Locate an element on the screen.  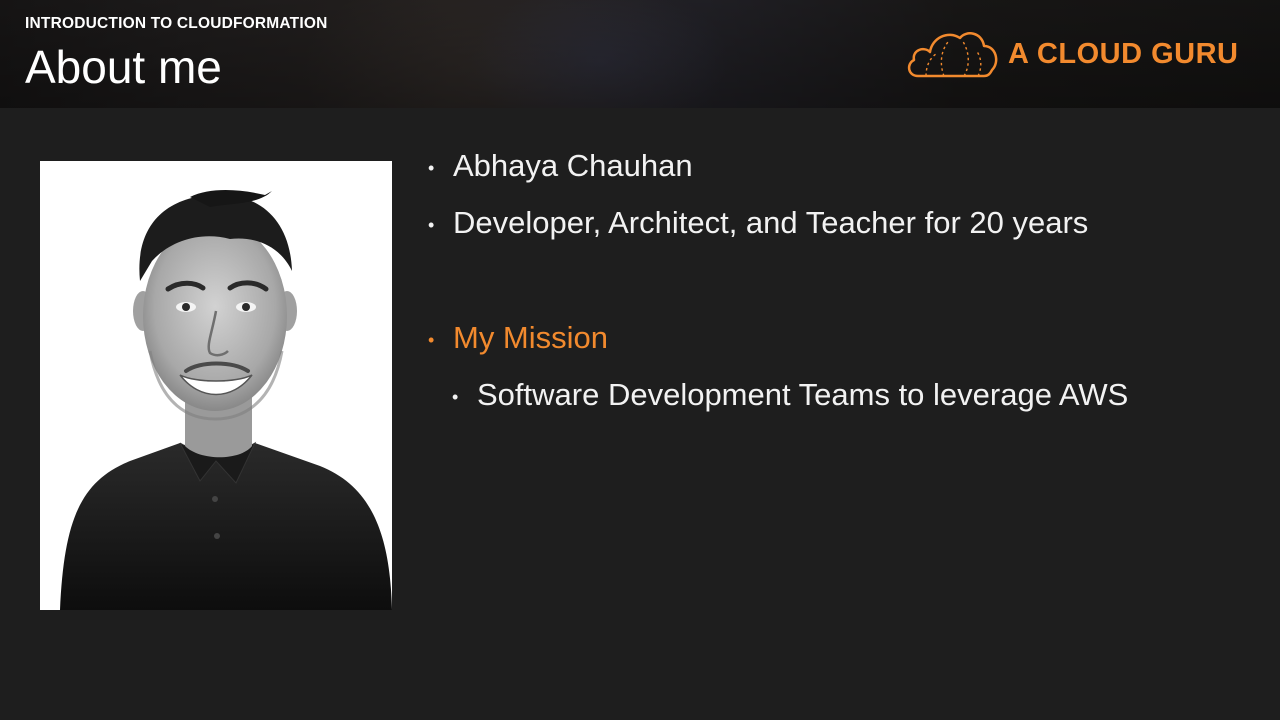
course-label: INTRODUCTION TO CLOUDFORMATION is located at coordinates (176, 23).